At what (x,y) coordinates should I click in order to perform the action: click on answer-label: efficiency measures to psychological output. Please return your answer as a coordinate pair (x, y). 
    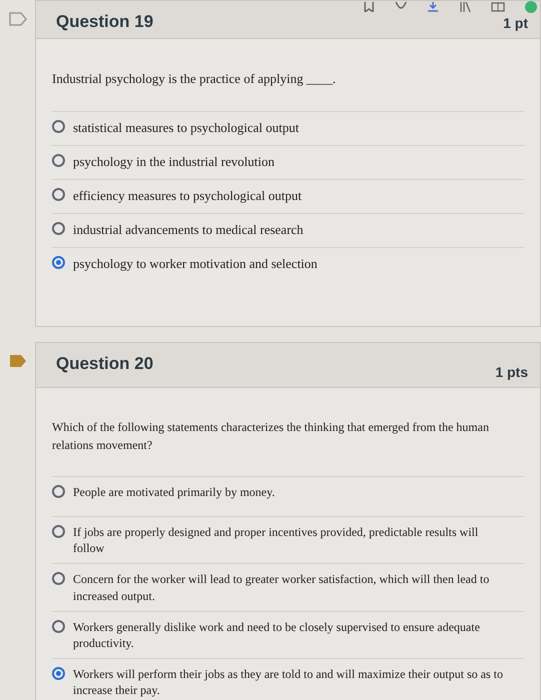
    Looking at the image, I should click on (187, 195).